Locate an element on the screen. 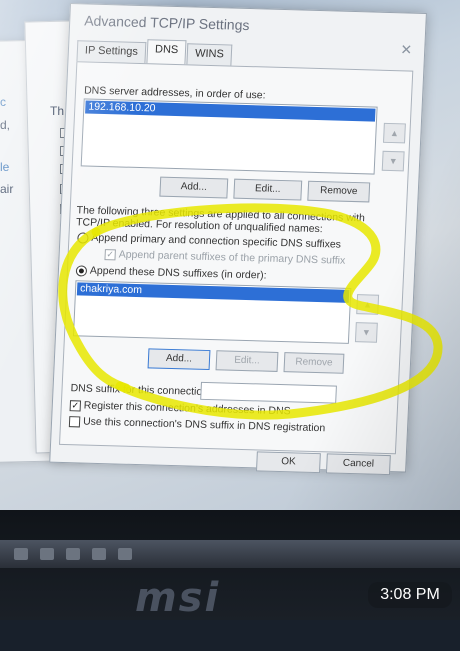  radio-append-these-label: Append these DNS suffixes (in order): is located at coordinates (178, 273).